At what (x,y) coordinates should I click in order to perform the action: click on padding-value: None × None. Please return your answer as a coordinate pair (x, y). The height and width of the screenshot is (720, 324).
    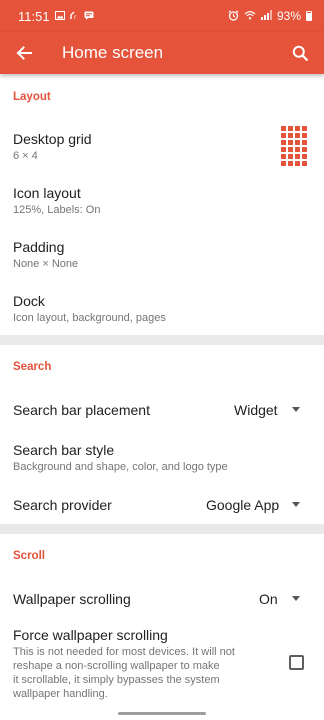
    Looking at the image, I should click on (46, 264).